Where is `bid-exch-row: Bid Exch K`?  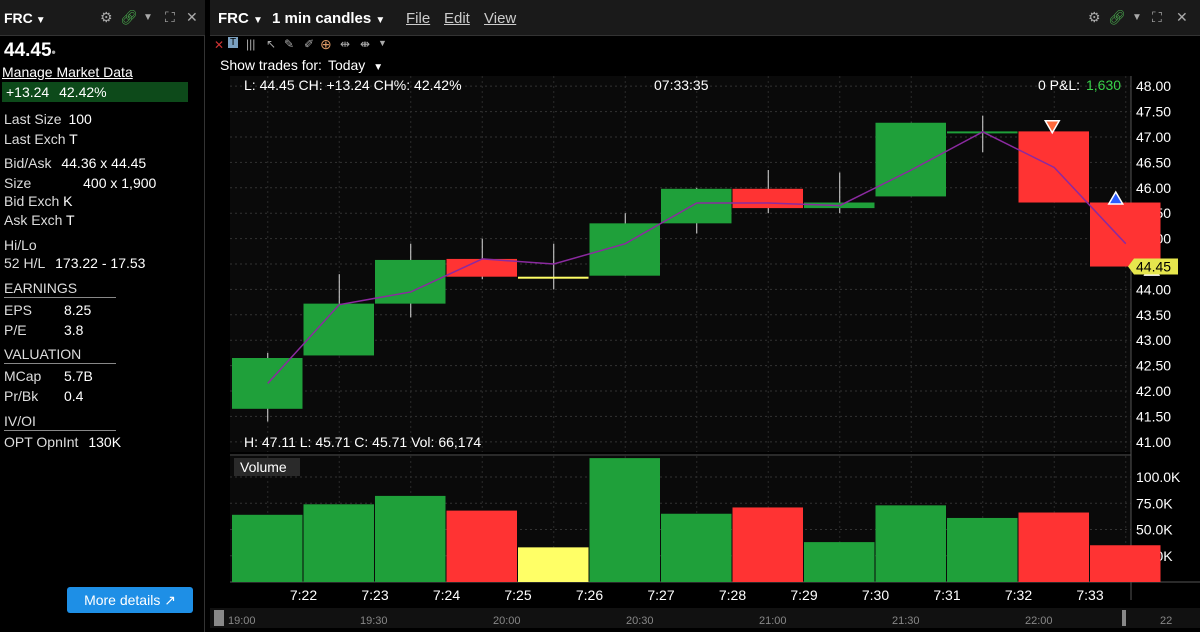 bid-exch-row: Bid Exch K is located at coordinates (38, 201).